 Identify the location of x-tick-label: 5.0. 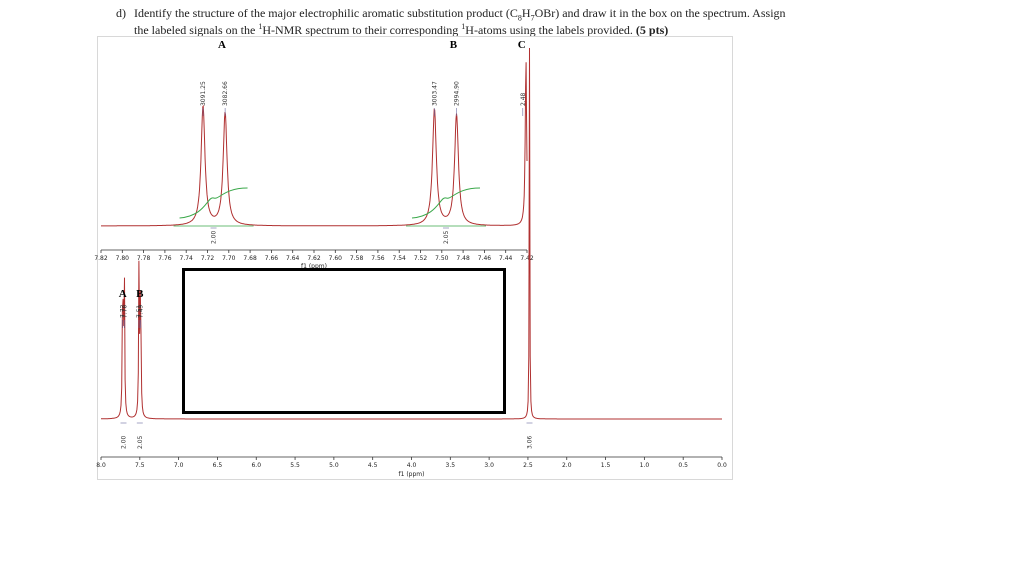
(334, 465).